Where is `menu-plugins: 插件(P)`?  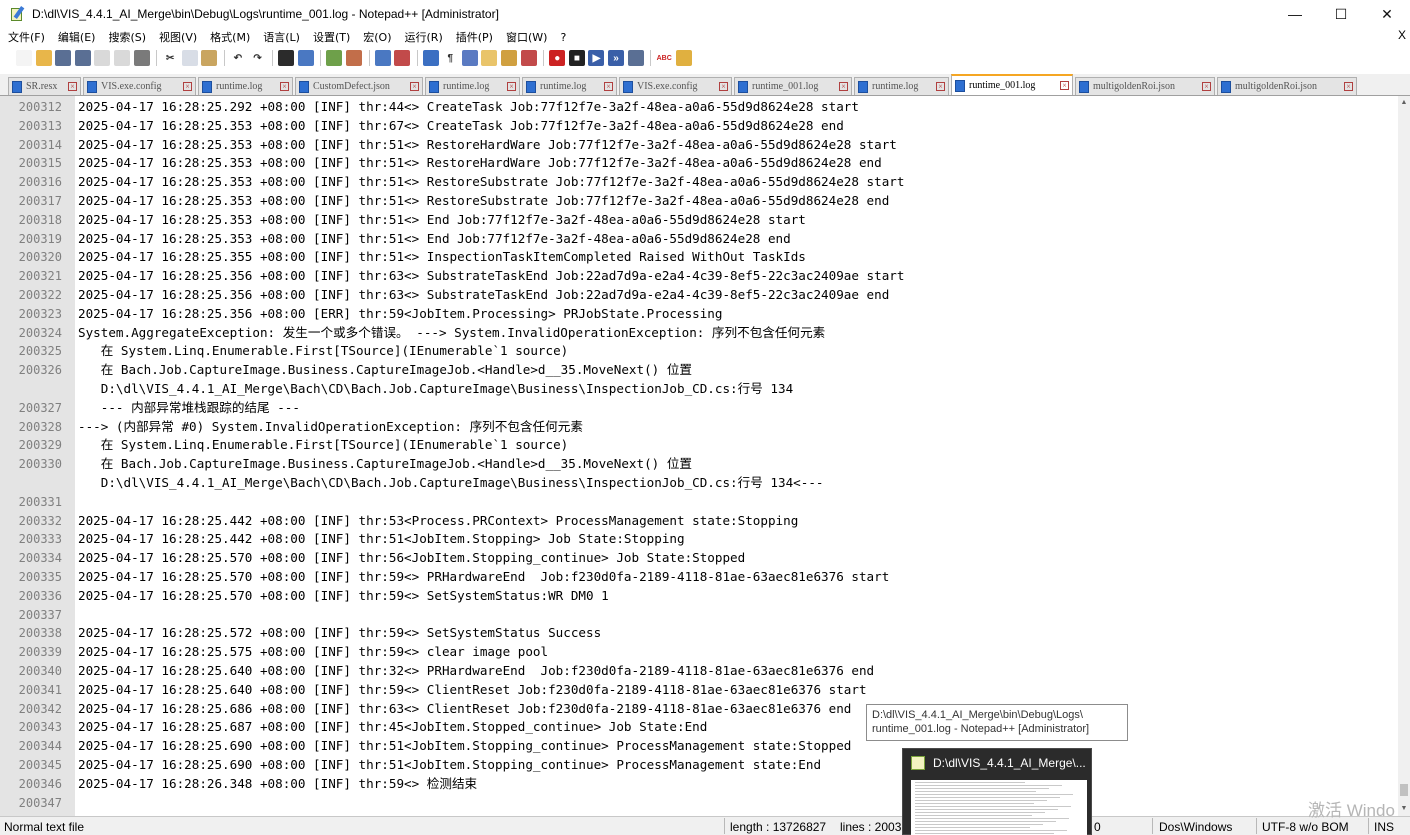 menu-plugins: 插件(P) is located at coordinates (473, 37).